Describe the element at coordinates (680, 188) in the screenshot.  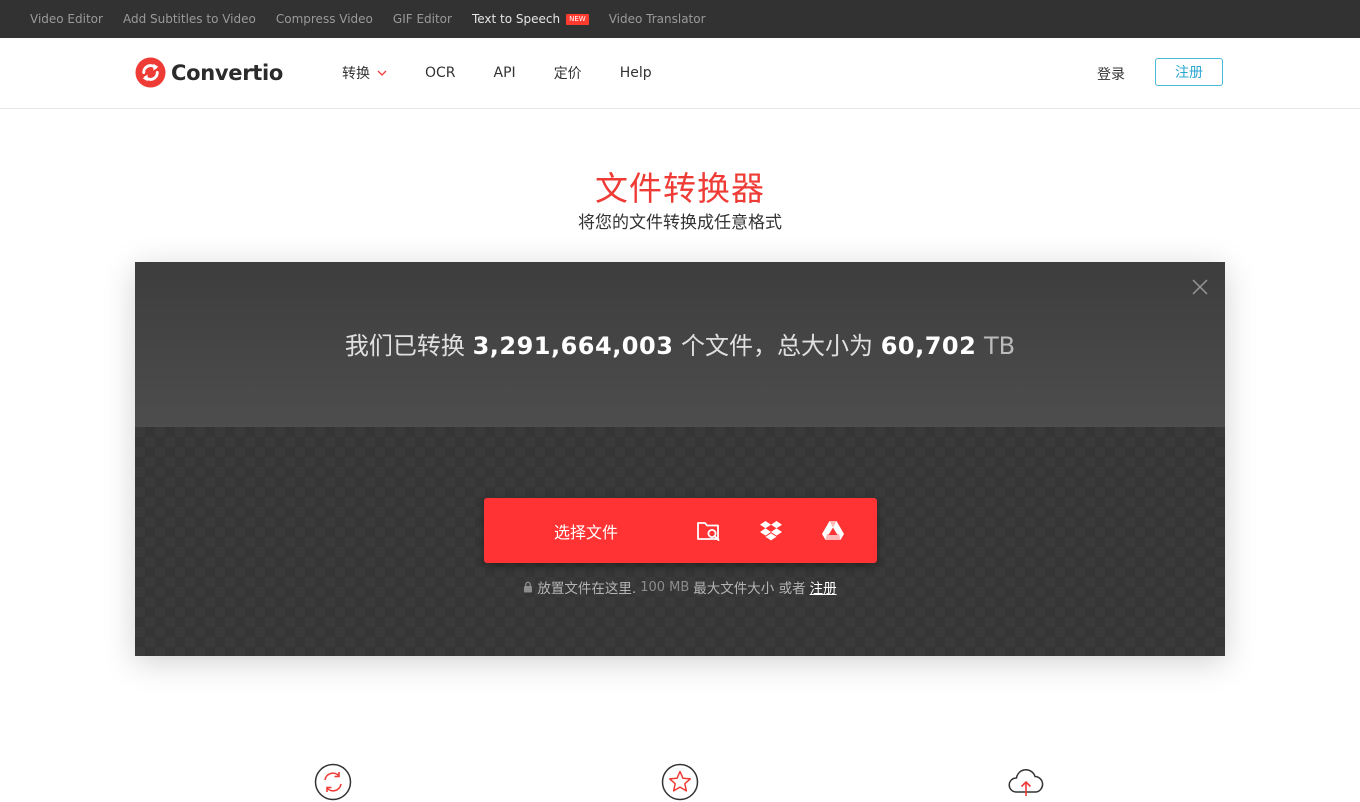
I see `page-title: 文件转换器` at that location.